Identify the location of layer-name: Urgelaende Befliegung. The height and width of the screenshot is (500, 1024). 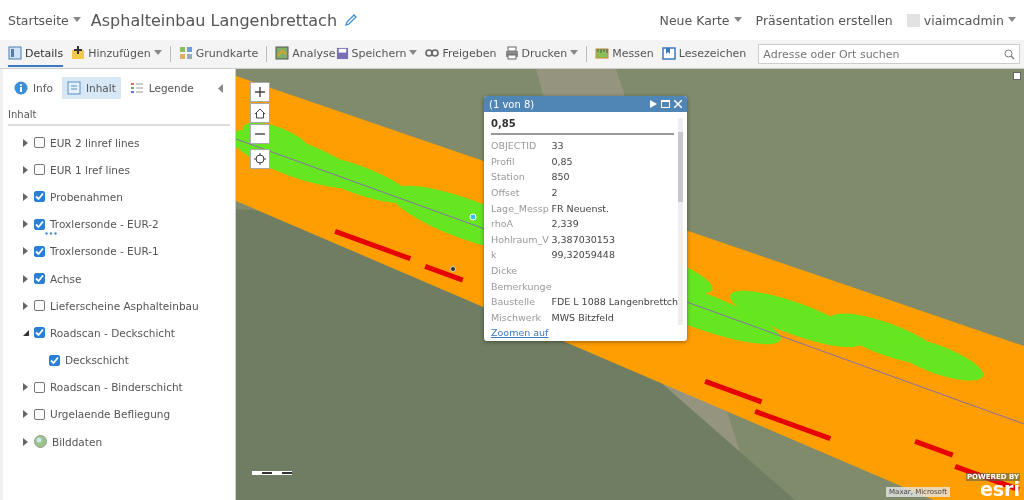
(110, 414).